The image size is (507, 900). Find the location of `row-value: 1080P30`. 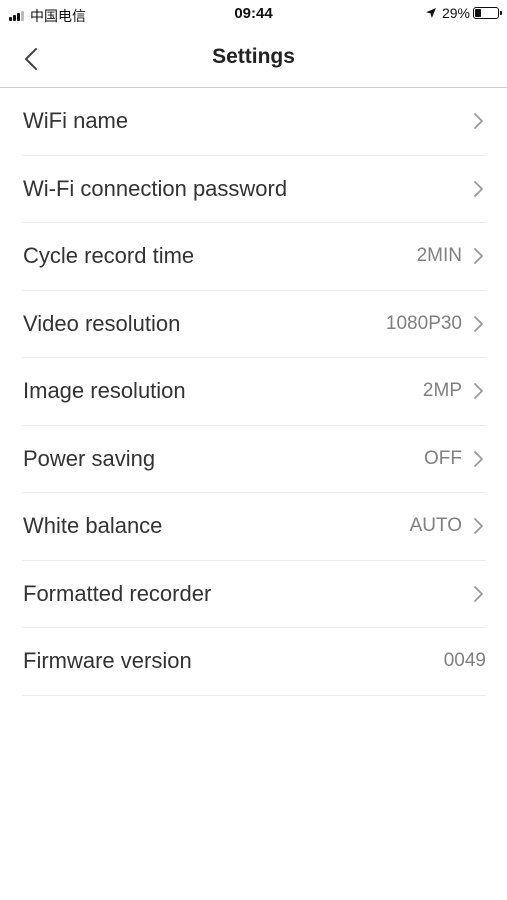

row-value: 1080P30 is located at coordinates (423, 323).